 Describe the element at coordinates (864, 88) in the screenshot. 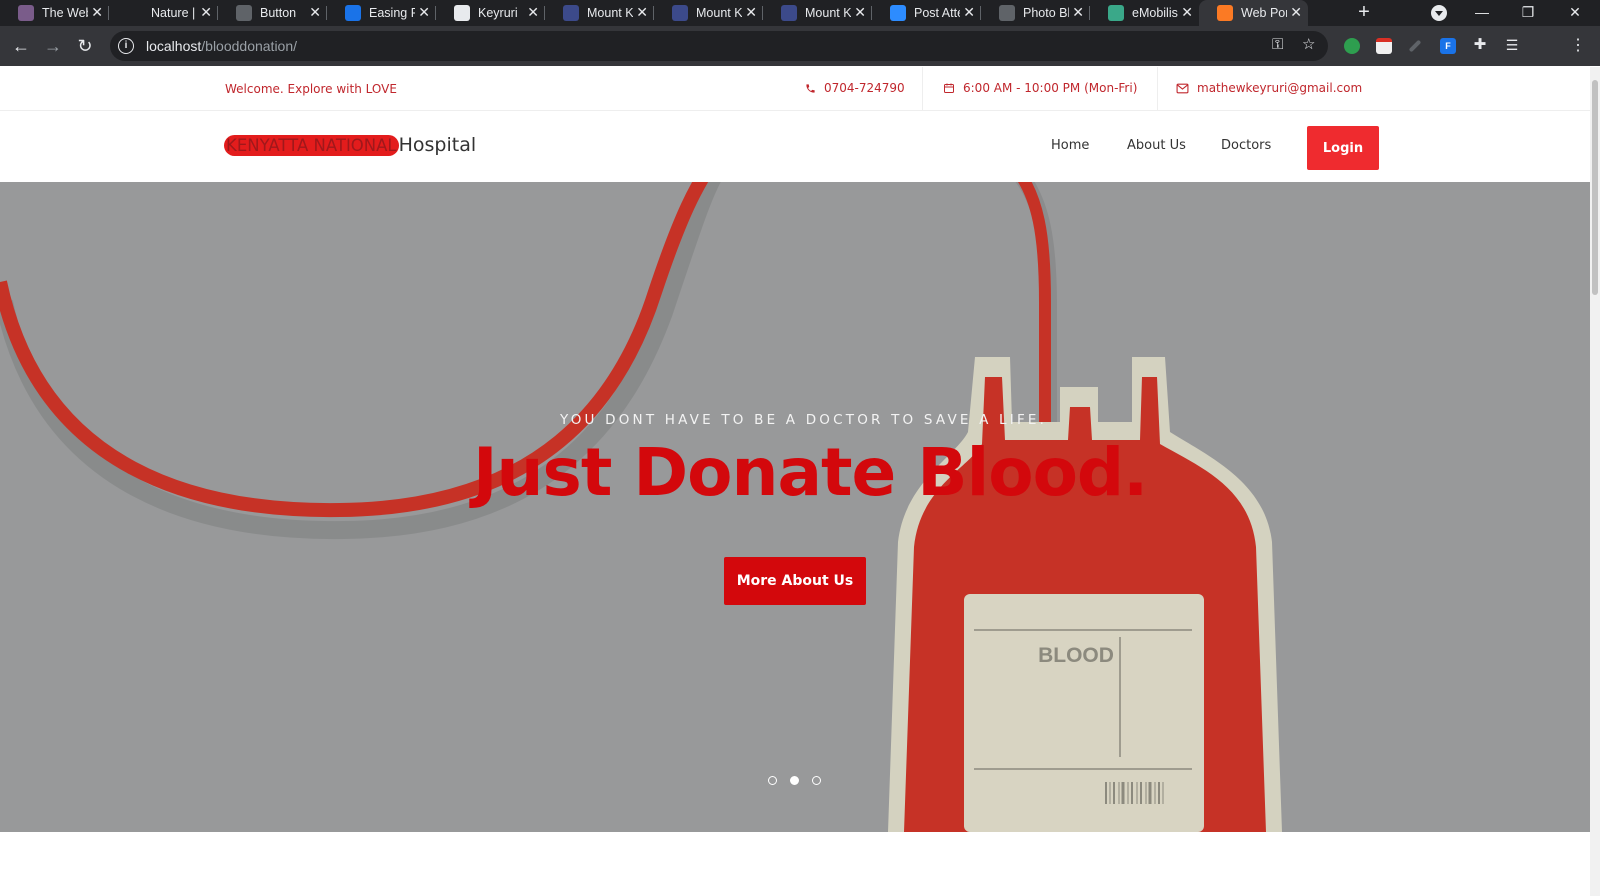

I see `phone-number: 0704-724790` at that location.